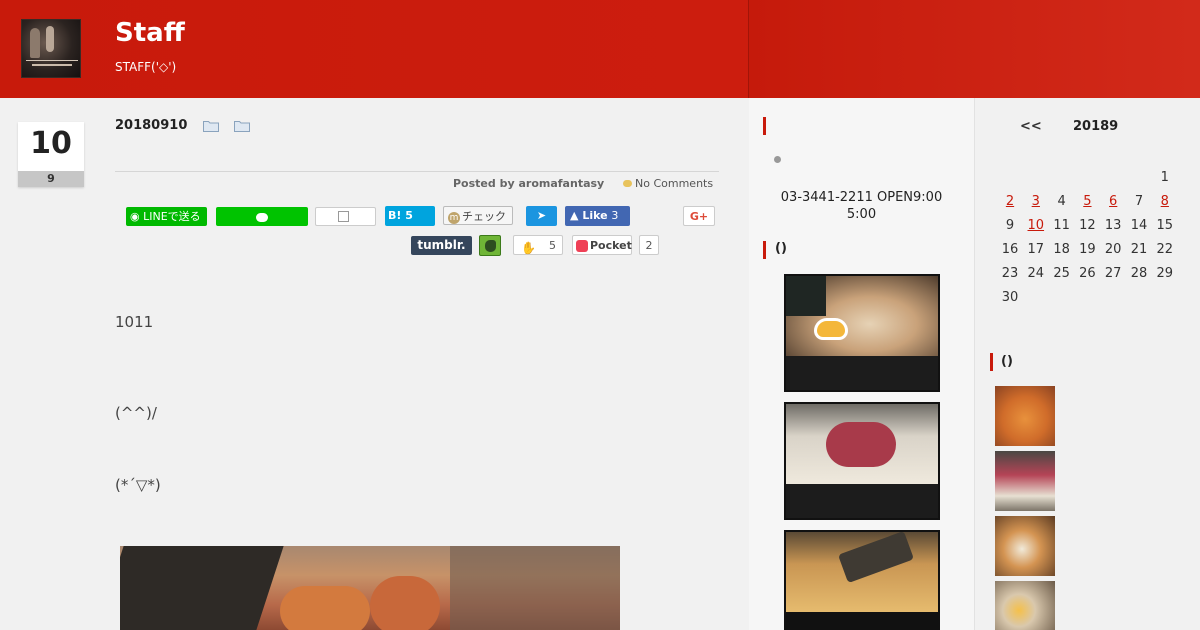  I want to click on phone-hours: 03-3441-2211 OPEN9:00, so click(861, 197).